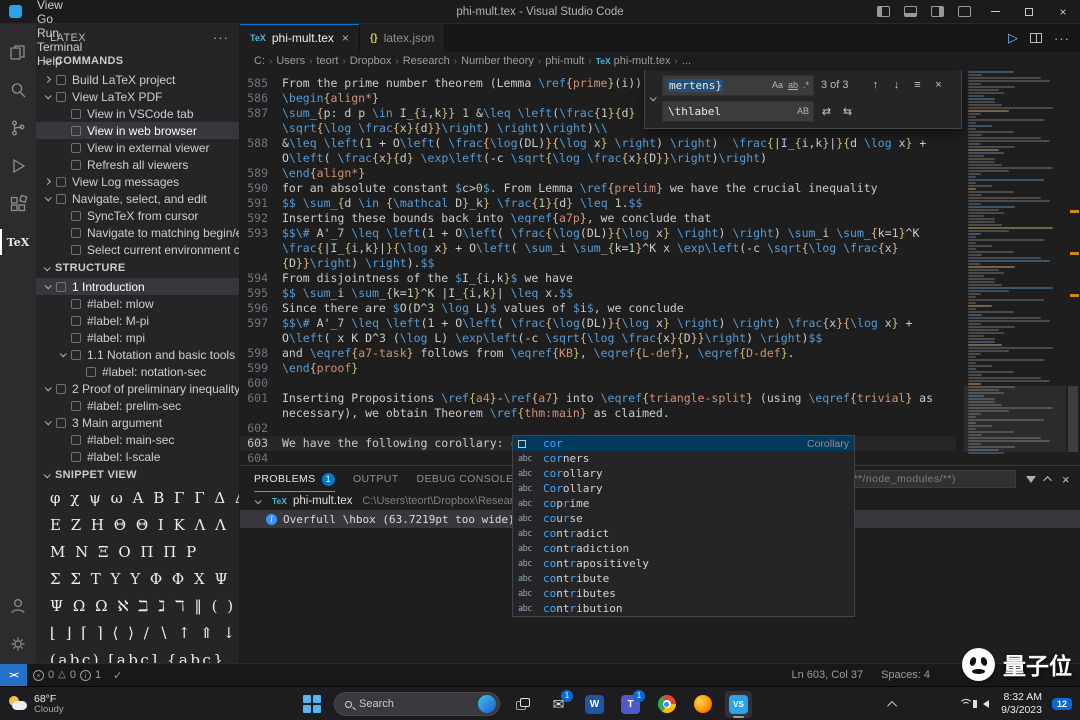 The width and height of the screenshot is (1080, 720). What do you see at coordinates (683, 578) in the screenshot?
I see `suggestion-item: abc contribute` at bounding box center [683, 578].